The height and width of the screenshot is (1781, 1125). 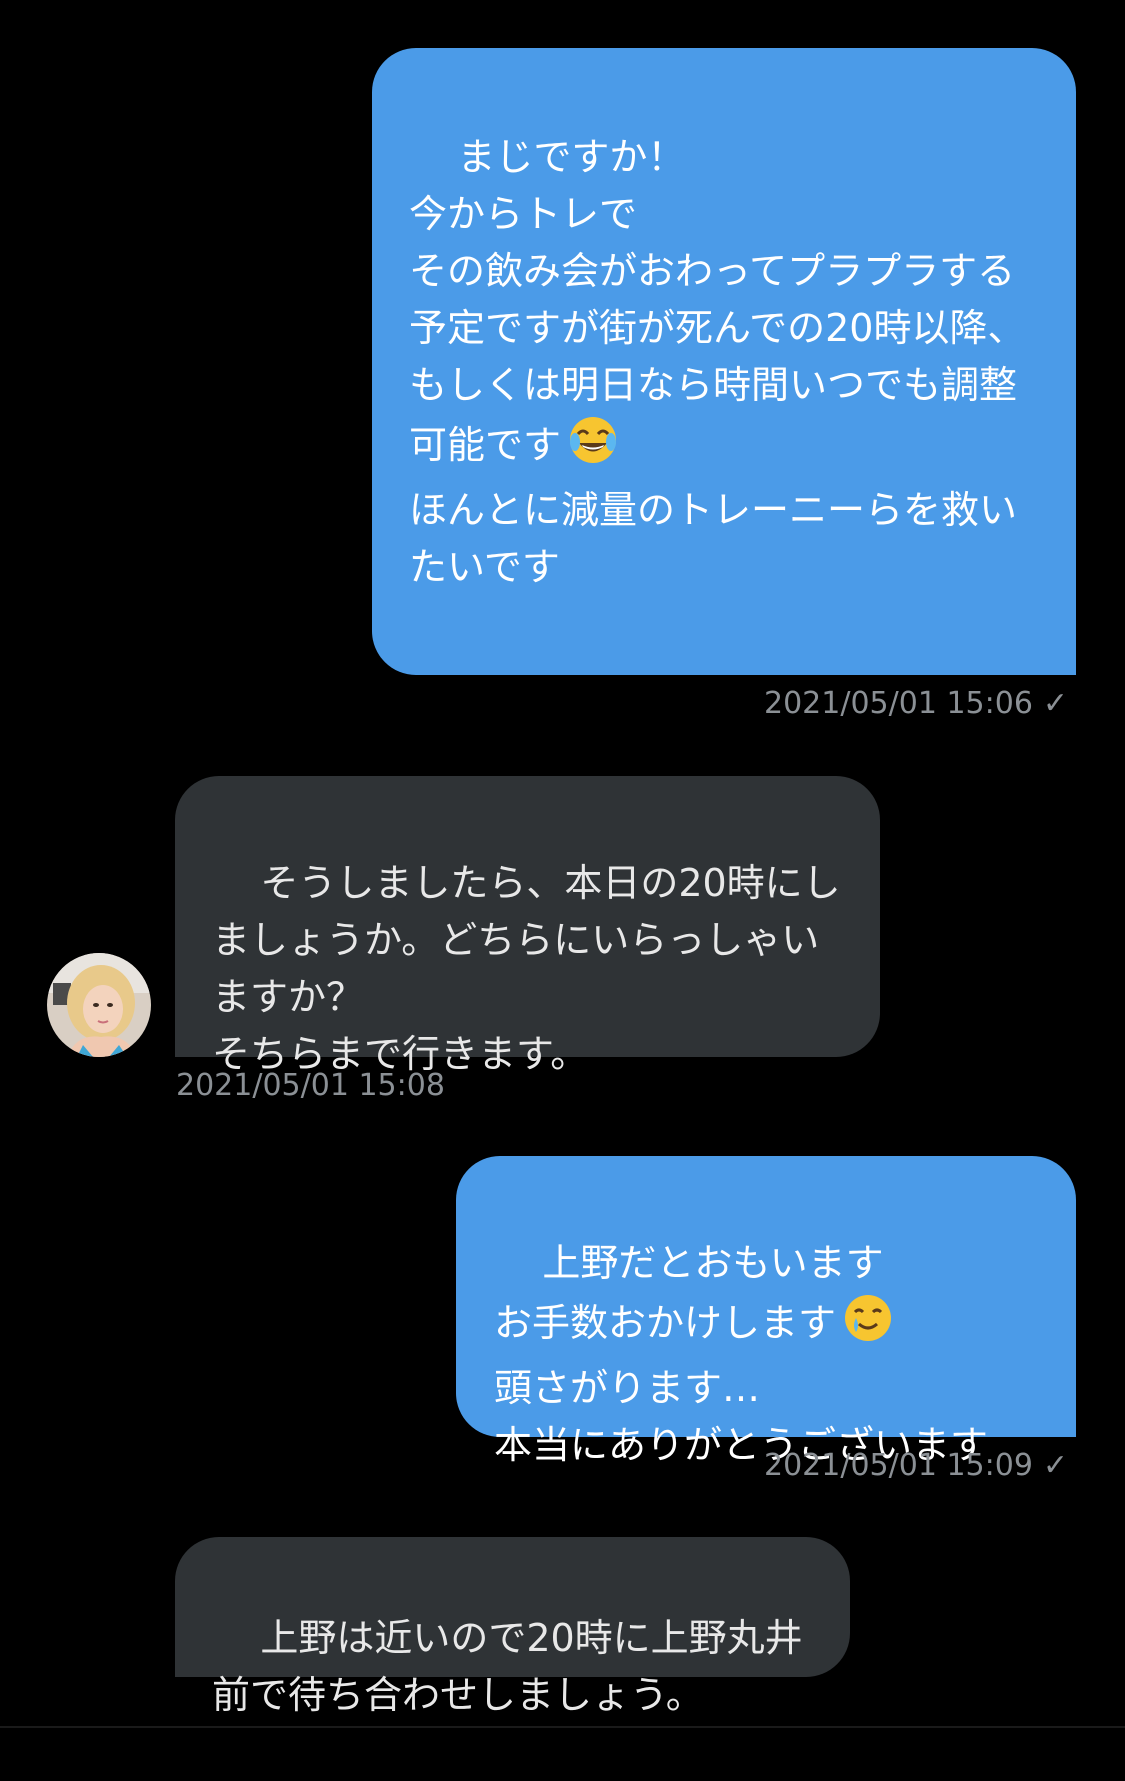 I want to click on smiling-tear-emoji-icon, so click(x=868, y=1326).